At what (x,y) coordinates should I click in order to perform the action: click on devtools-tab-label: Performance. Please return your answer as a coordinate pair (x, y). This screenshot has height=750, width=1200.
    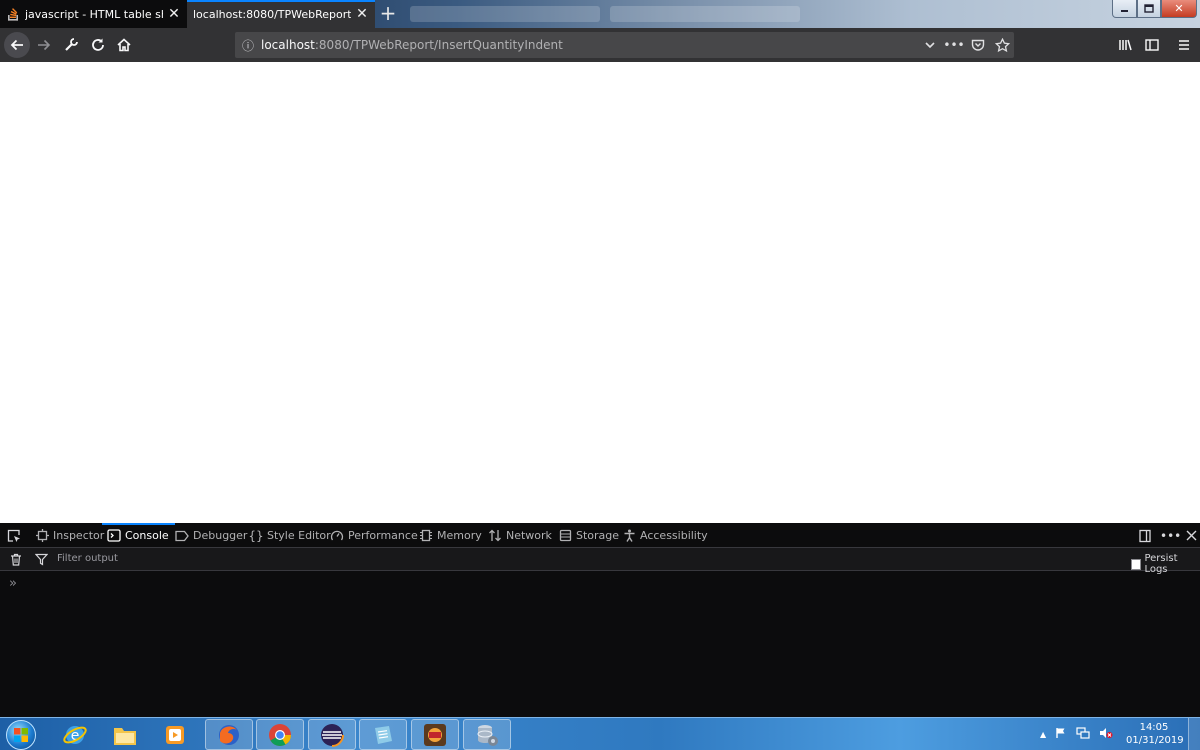
    Looking at the image, I should click on (383, 535).